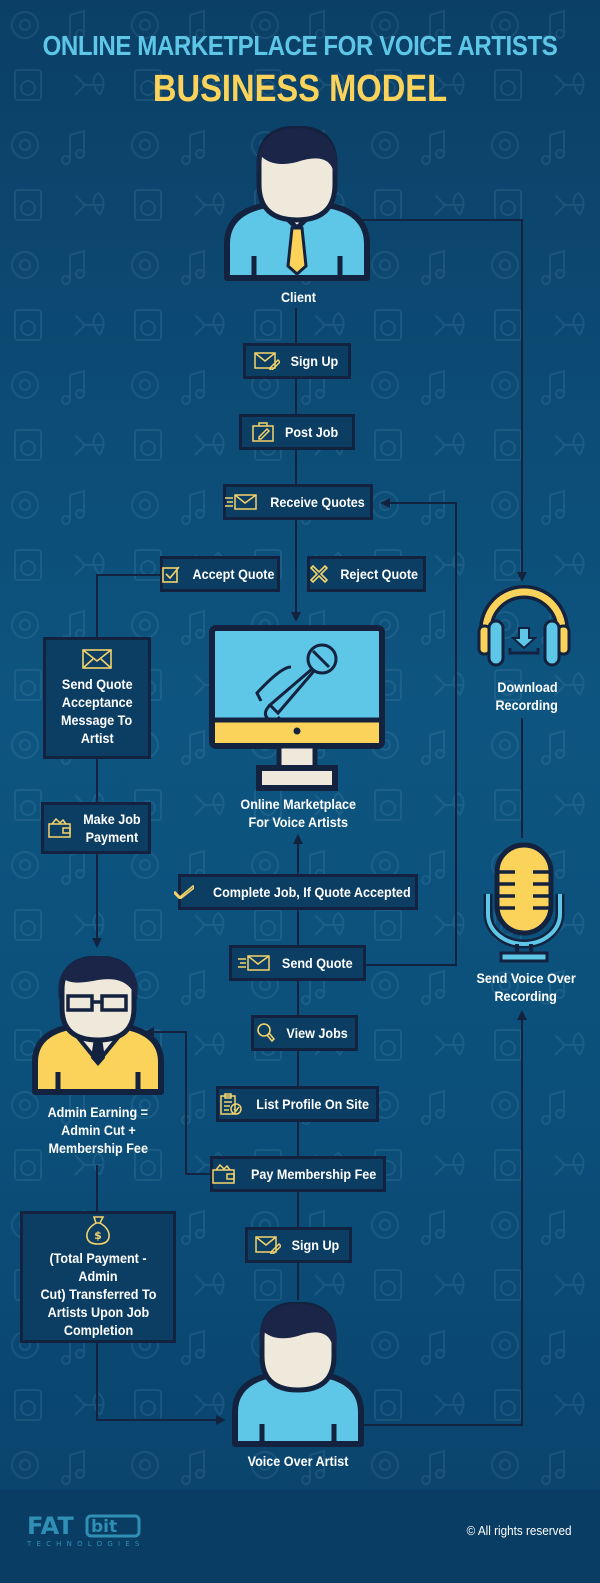  I want to click on checkbox-icon, so click(170, 574).